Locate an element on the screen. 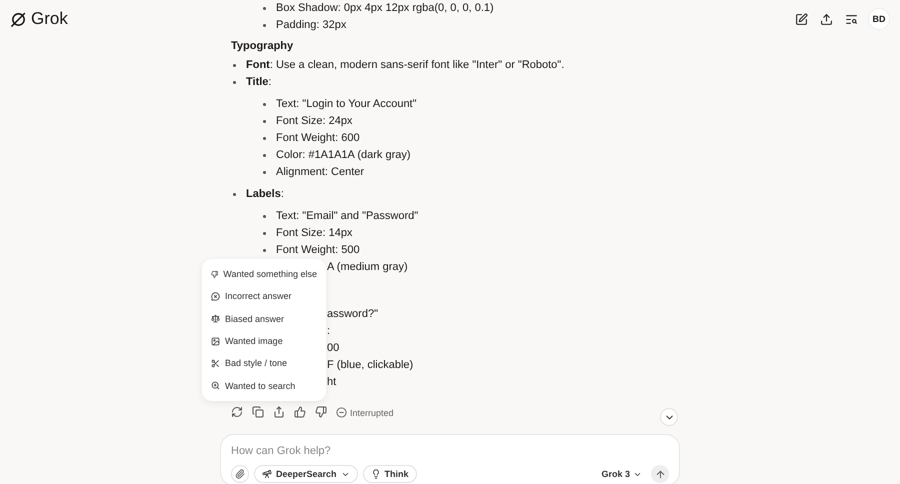  list-text: Box Shadow: 0px 4px 12px rgba(0, 0, 0, 0.1) is located at coordinates (385, 8).